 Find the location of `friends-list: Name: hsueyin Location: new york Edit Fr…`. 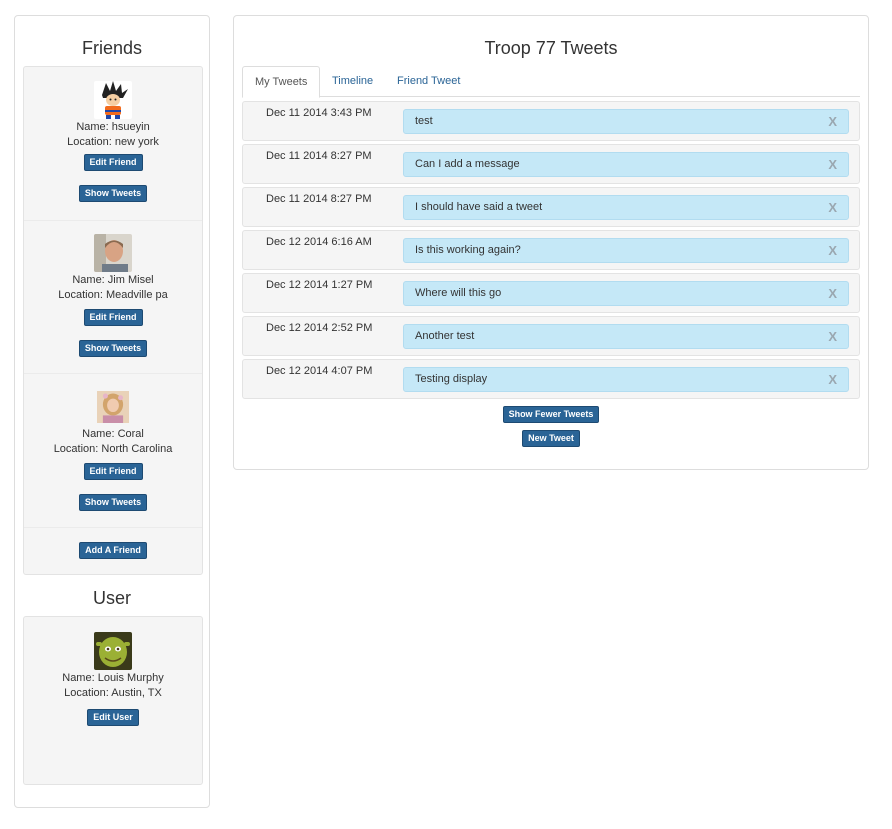

friends-list: Name: hsueyin Location: new york Edit Fr… is located at coordinates (113, 320).